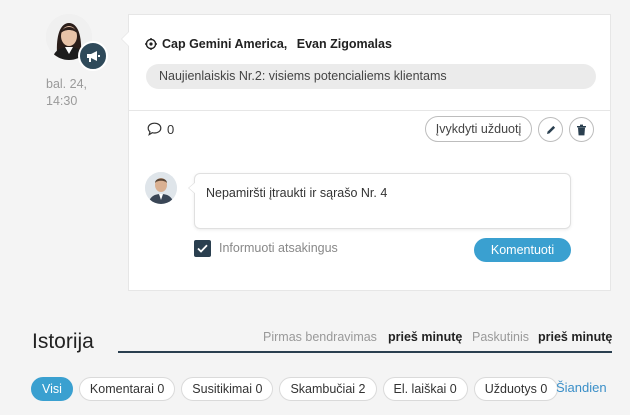 This screenshot has height=415, width=630. Describe the element at coordinates (161, 188) in the screenshot. I see `current-user-avatar` at that location.